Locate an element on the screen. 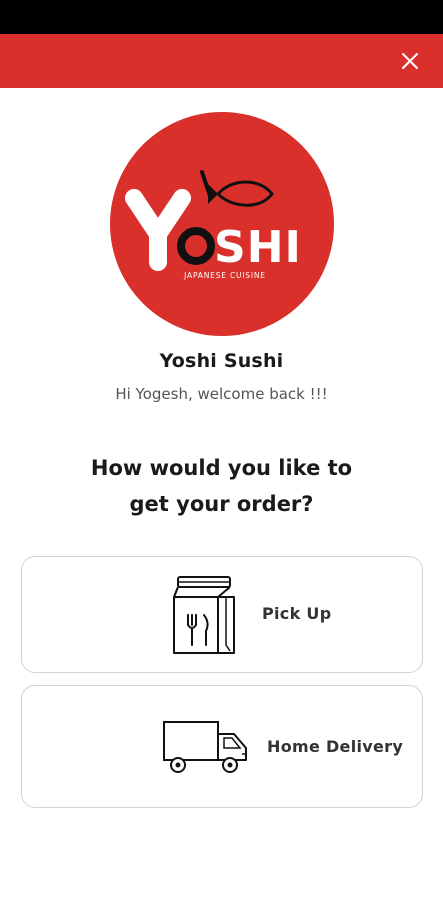 This screenshot has height=900, width=443. order-type-question: How would you like to get your order? is located at coordinates (221, 486).